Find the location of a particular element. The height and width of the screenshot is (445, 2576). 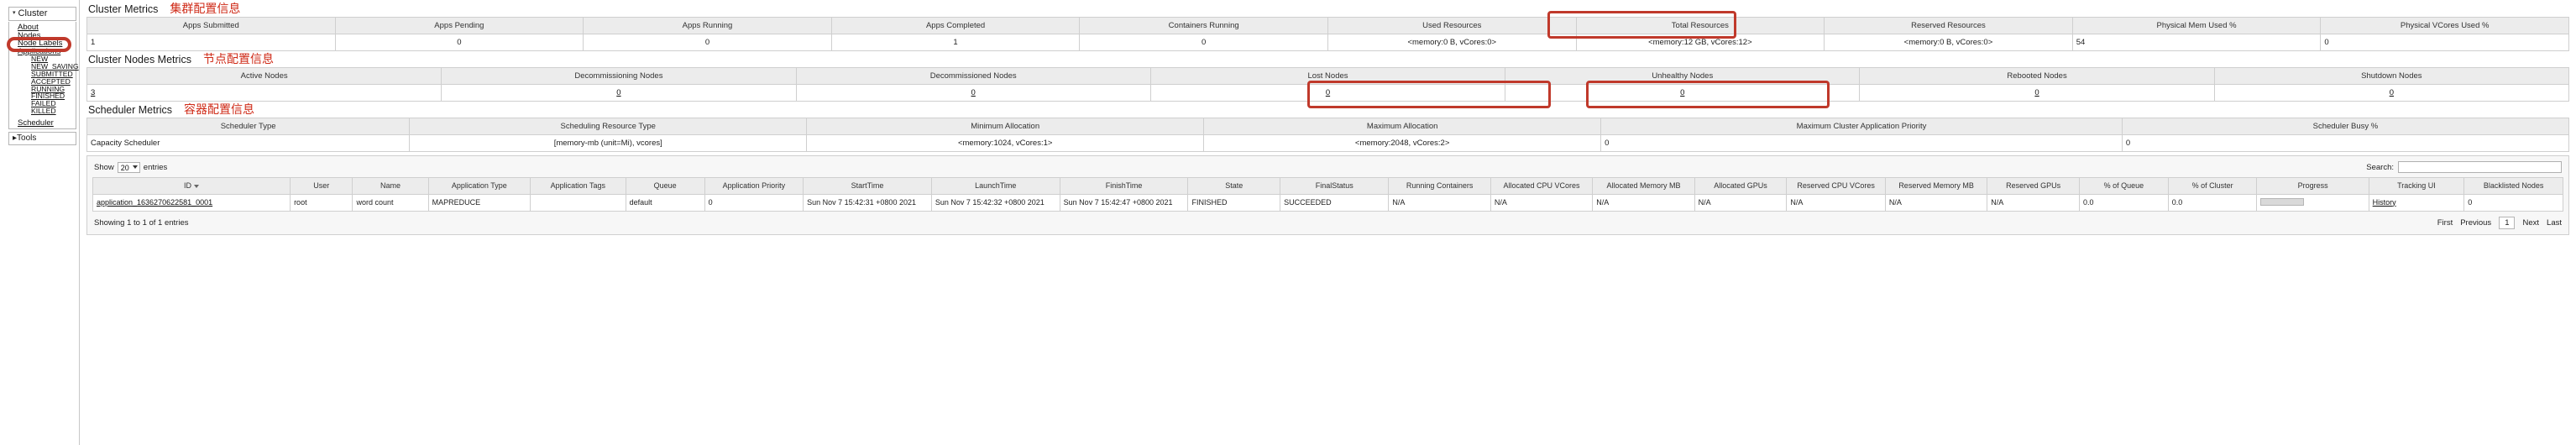

pagination-previous: Previous is located at coordinates (2475, 223).